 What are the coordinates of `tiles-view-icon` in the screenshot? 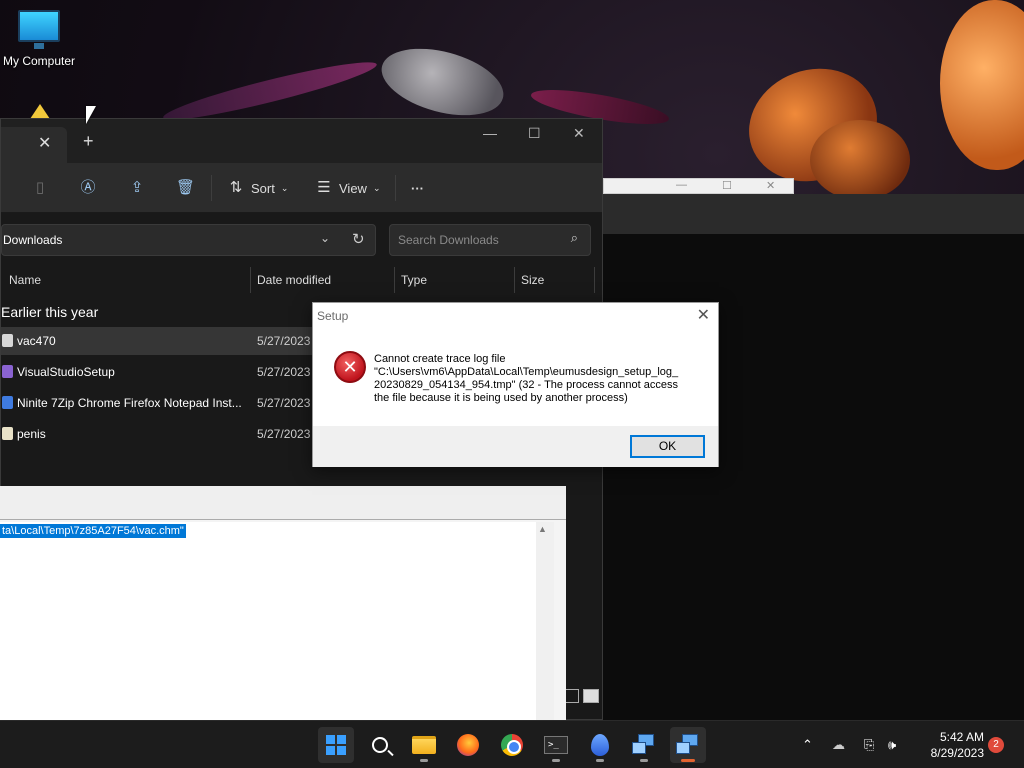 It's located at (591, 696).